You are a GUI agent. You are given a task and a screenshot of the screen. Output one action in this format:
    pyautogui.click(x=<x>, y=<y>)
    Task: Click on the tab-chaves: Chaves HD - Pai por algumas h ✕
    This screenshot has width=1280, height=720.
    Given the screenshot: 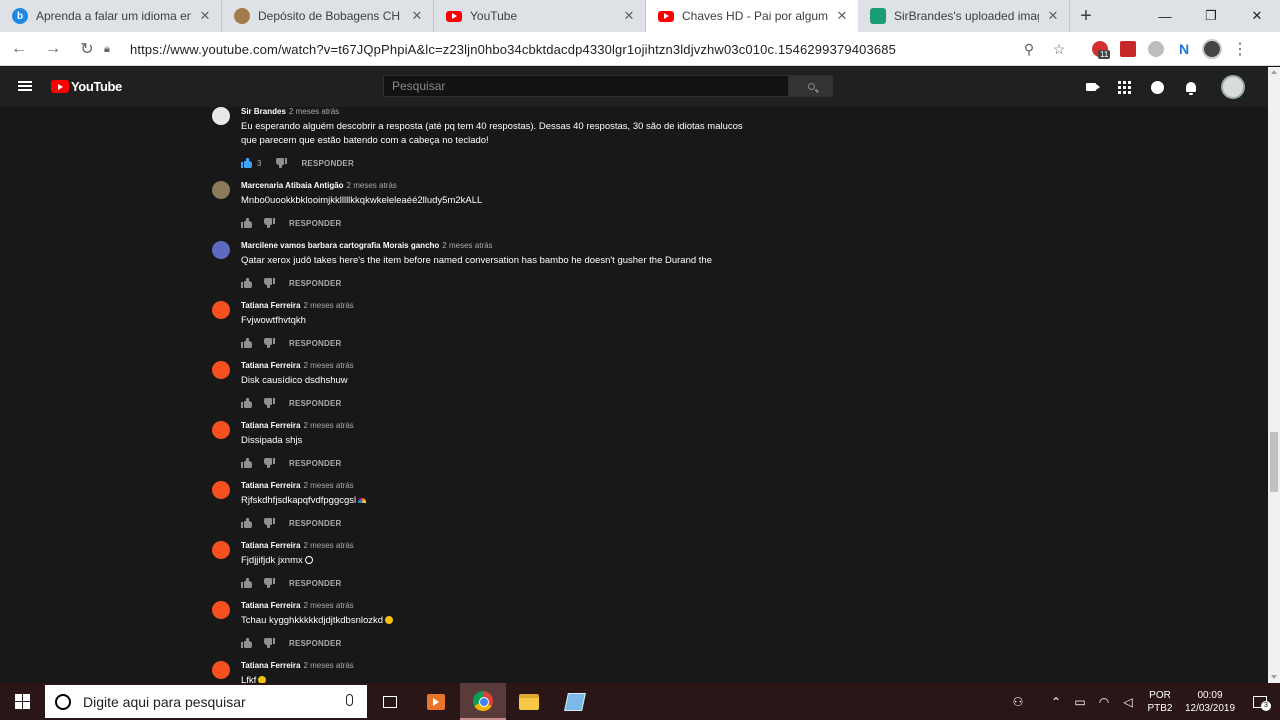 What is the action you would take?
    pyautogui.click(x=752, y=16)
    